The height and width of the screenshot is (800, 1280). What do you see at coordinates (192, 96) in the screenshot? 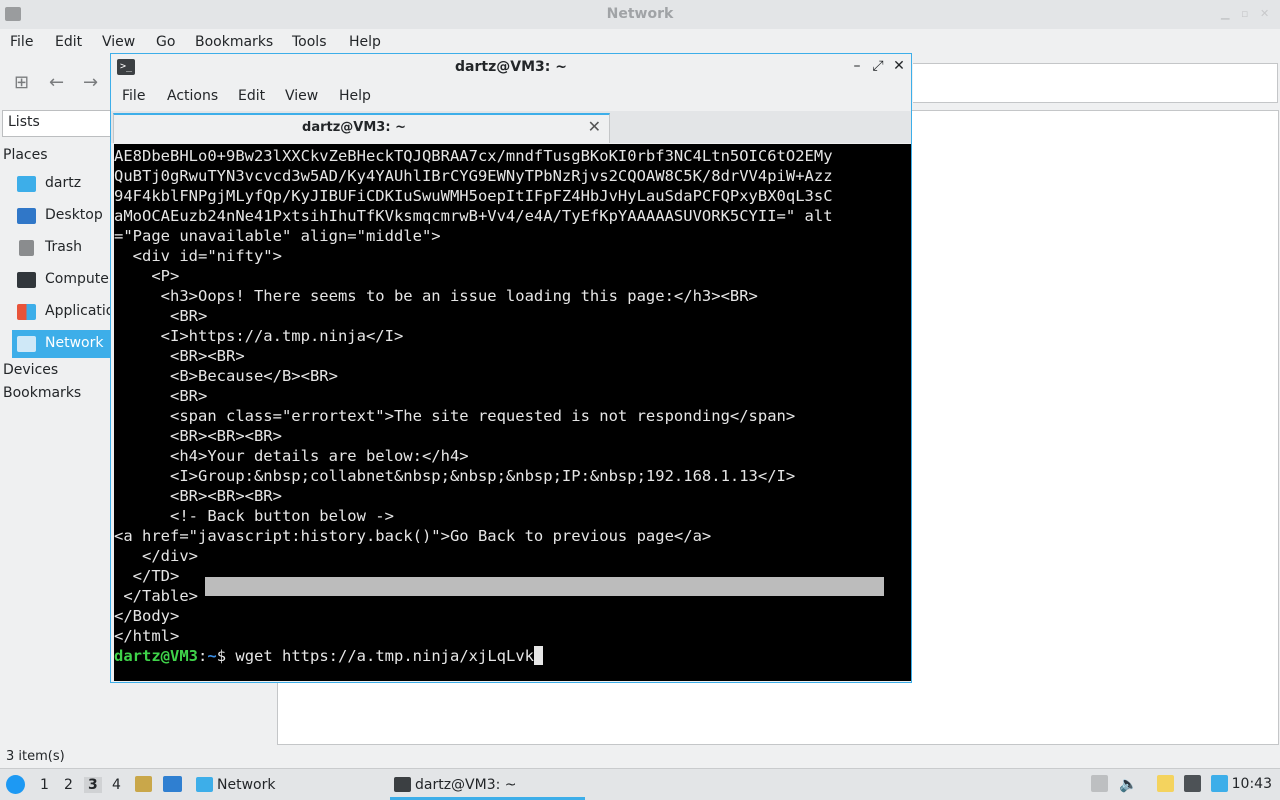
I see `menu-actions: Actions` at bounding box center [192, 96].